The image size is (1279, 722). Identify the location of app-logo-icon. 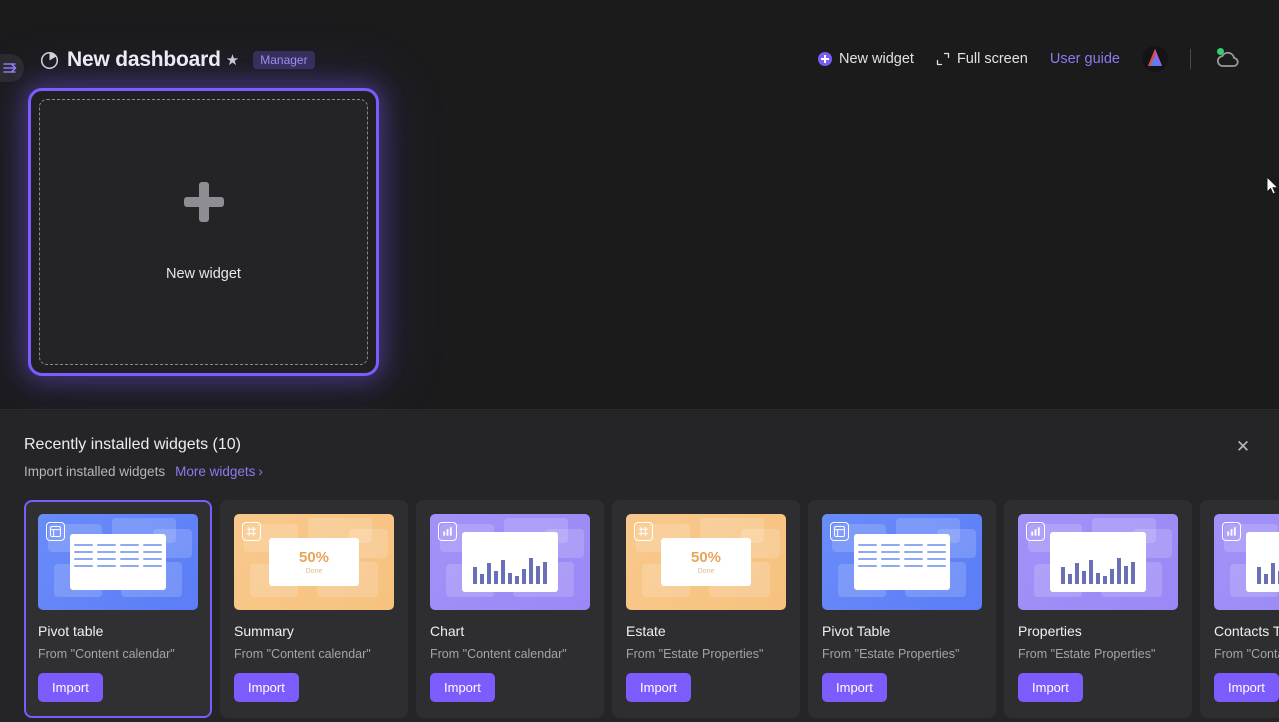
(1155, 59).